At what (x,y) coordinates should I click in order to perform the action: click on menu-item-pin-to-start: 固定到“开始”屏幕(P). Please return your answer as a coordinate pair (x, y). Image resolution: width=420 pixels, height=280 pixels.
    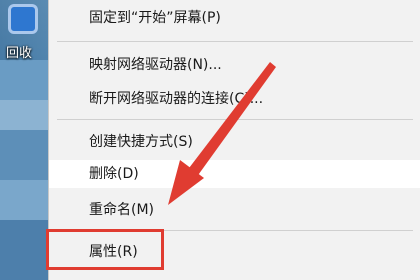
    Looking at the image, I should click on (234, 18).